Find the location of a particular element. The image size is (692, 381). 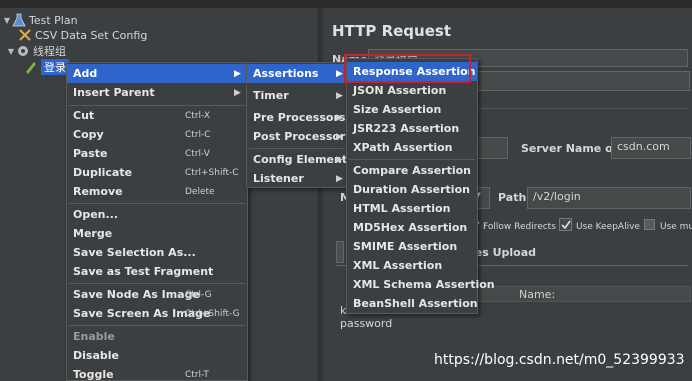

menu-item-smime-assertion: SMIME Assertion is located at coordinates (412, 246).